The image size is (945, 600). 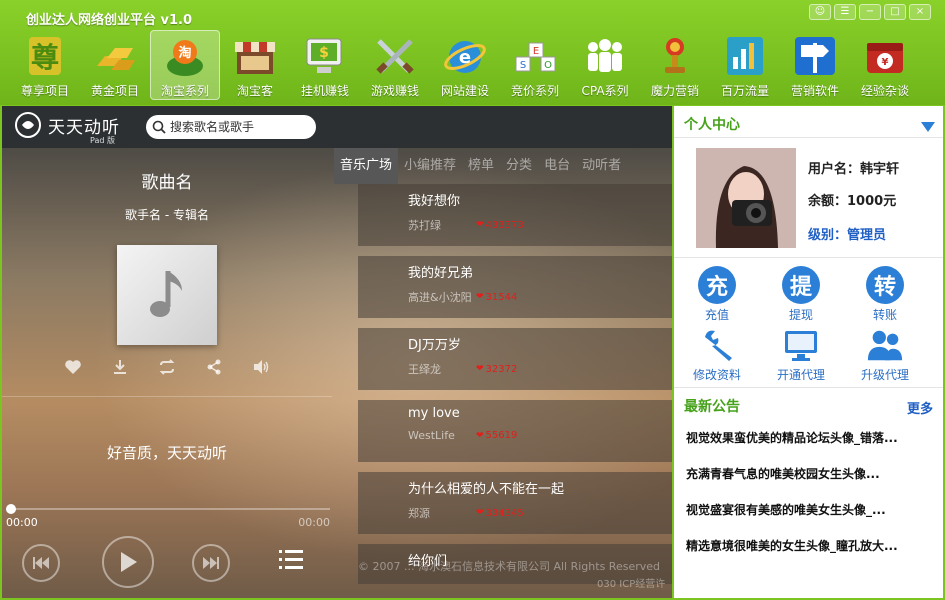 I want to click on triangle-down-icon, so click(x=928, y=127).